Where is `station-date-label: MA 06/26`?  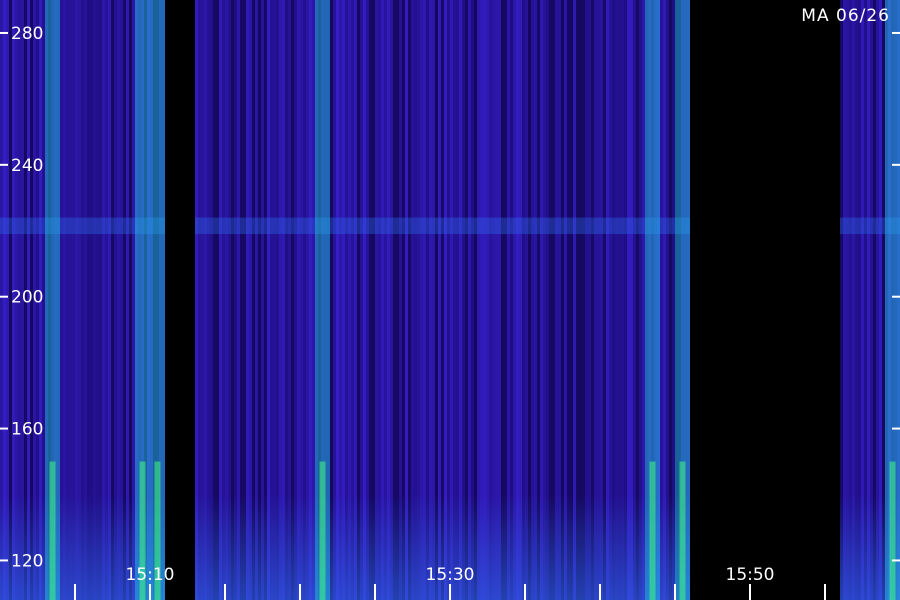 station-date-label: MA 06/26 is located at coordinates (845, 16).